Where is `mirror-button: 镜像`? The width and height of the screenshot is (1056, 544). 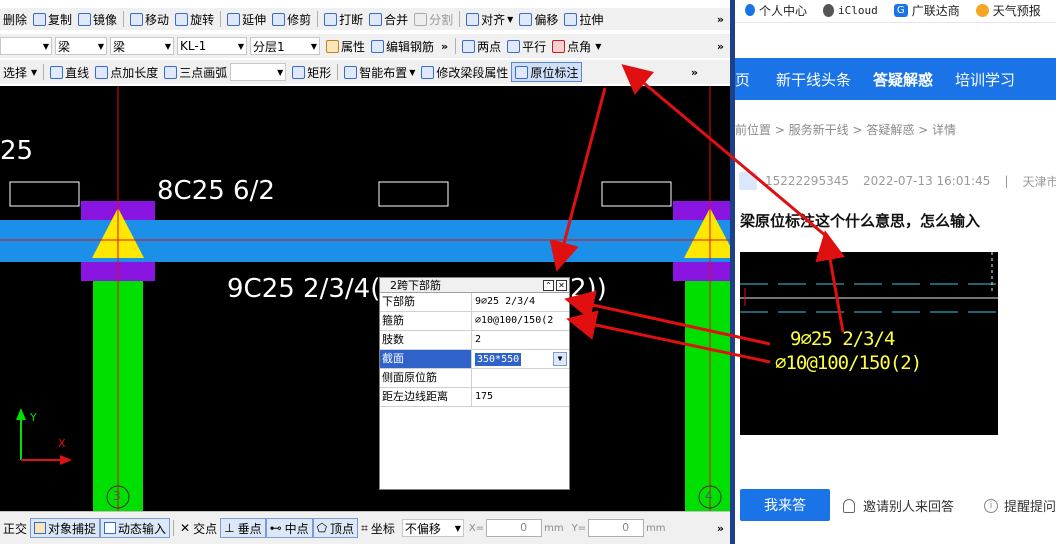
mirror-button: 镜像 is located at coordinates (97, 19).